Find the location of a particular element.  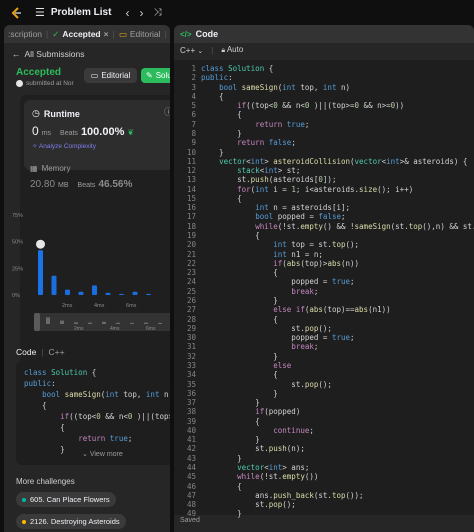

x-tick-label: 4ms is located at coordinates (99, 306).